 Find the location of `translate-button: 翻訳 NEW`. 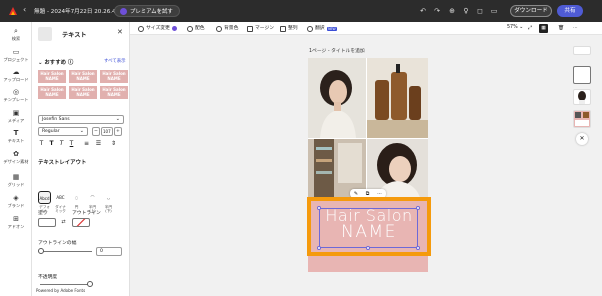

translate-button: 翻訳 NEW is located at coordinates (322, 28).